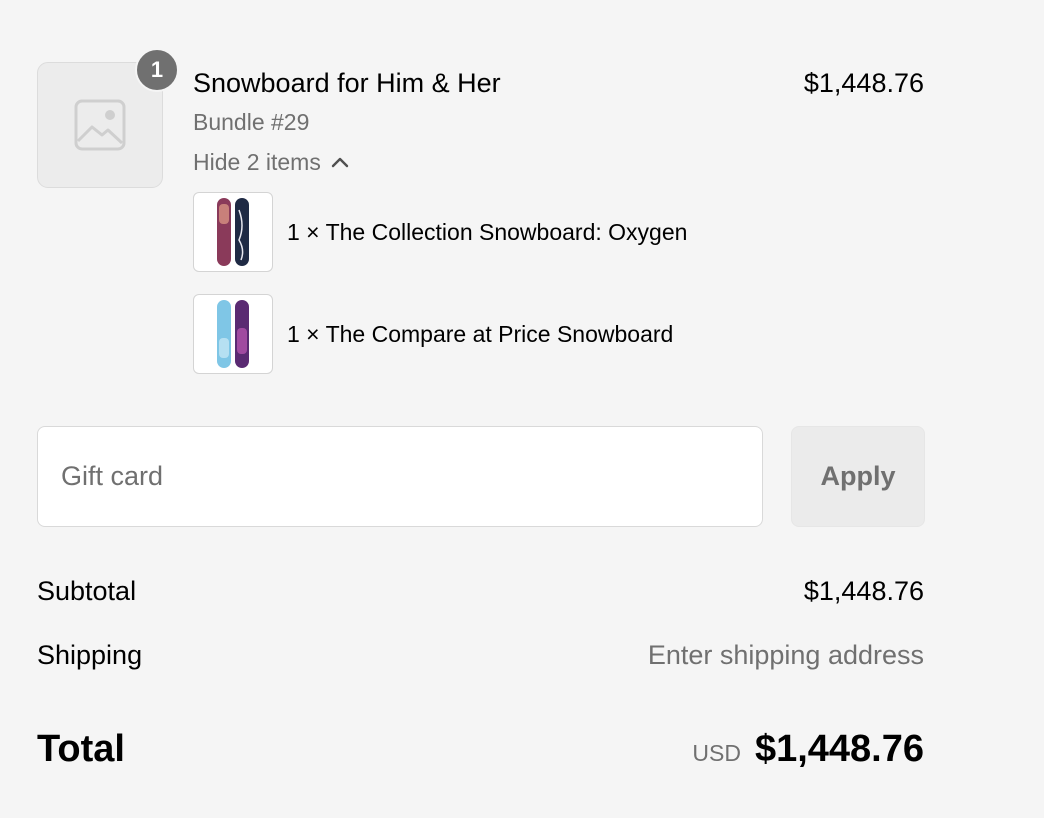 This screenshot has width=1044, height=818. What do you see at coordinates (863, 83) in the screenshot?
I see `product-price: $1,448.76` at bounding box center [863, 83].